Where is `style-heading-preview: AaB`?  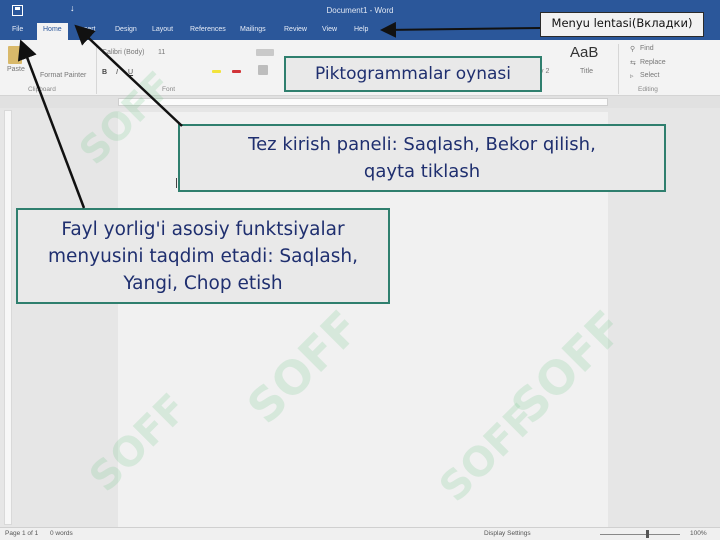 style-heading-preview: AaB is located at coordinates (584, 52).